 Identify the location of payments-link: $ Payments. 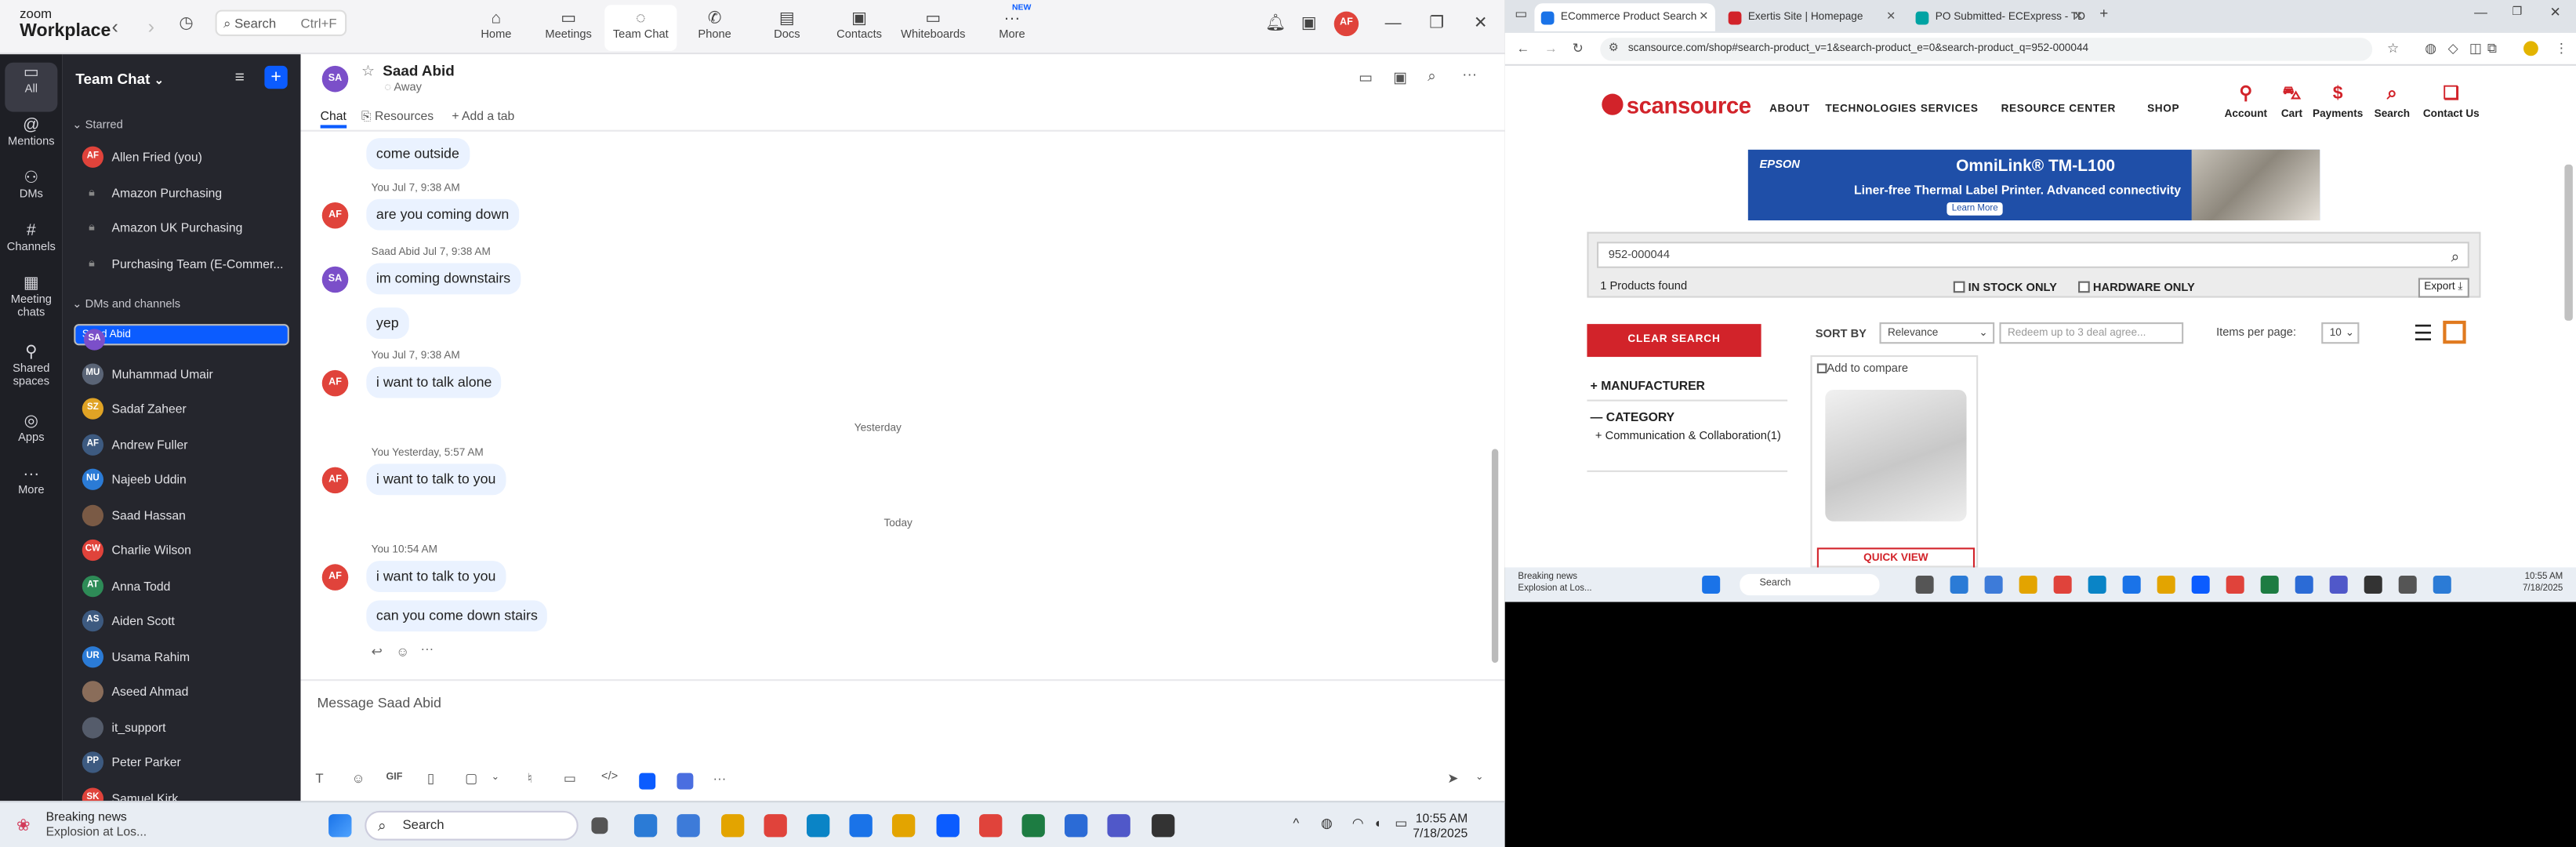
(2338, 99).